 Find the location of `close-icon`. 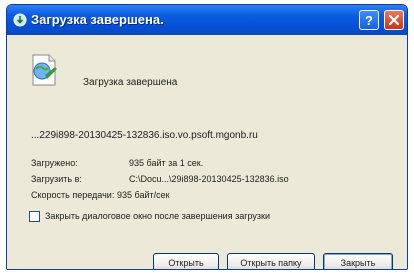

close-icon is located at coordinates (394, 20).